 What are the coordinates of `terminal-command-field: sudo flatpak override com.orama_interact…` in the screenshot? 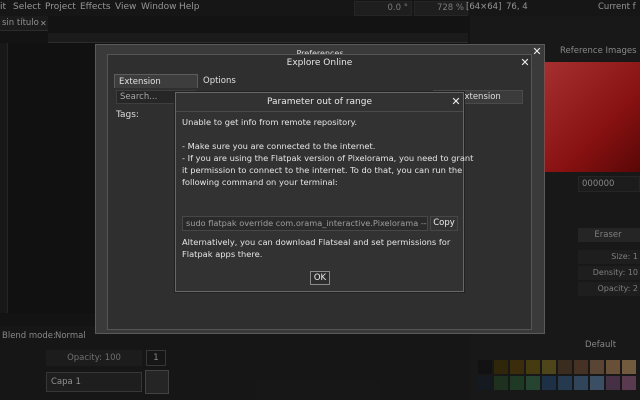 It's located at (305, 223).